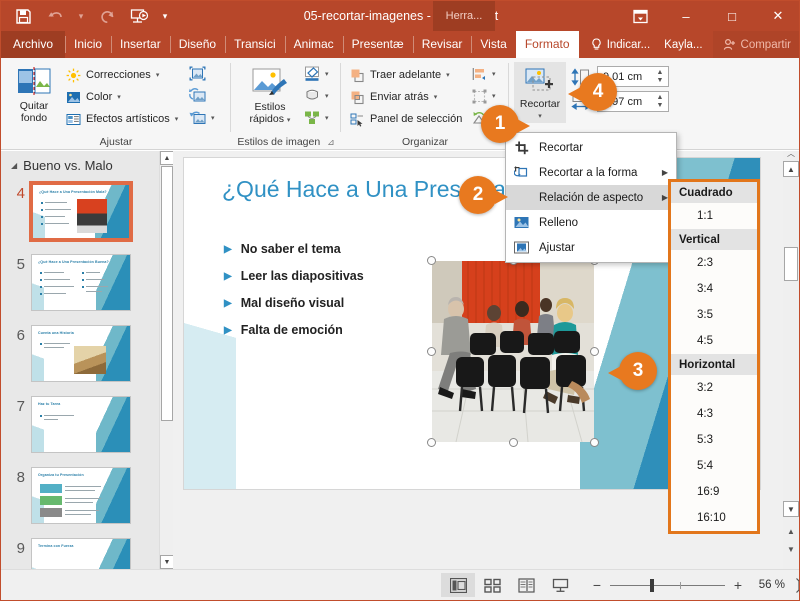 This screenshot has width=800, height=601. Describe the element at coordinates (33, 44) in the screenshot. I see `tab-archivo: Archivo` at that location.